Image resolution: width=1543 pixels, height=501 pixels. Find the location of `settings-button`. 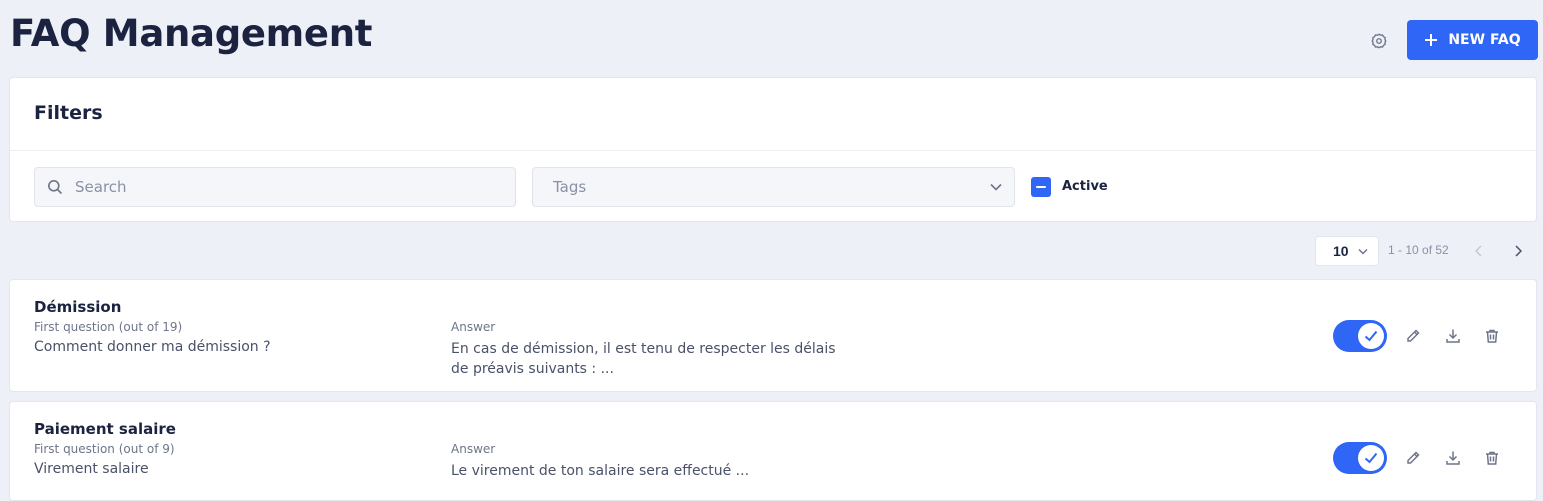

settings-button is located at coordinates (1379, 41).